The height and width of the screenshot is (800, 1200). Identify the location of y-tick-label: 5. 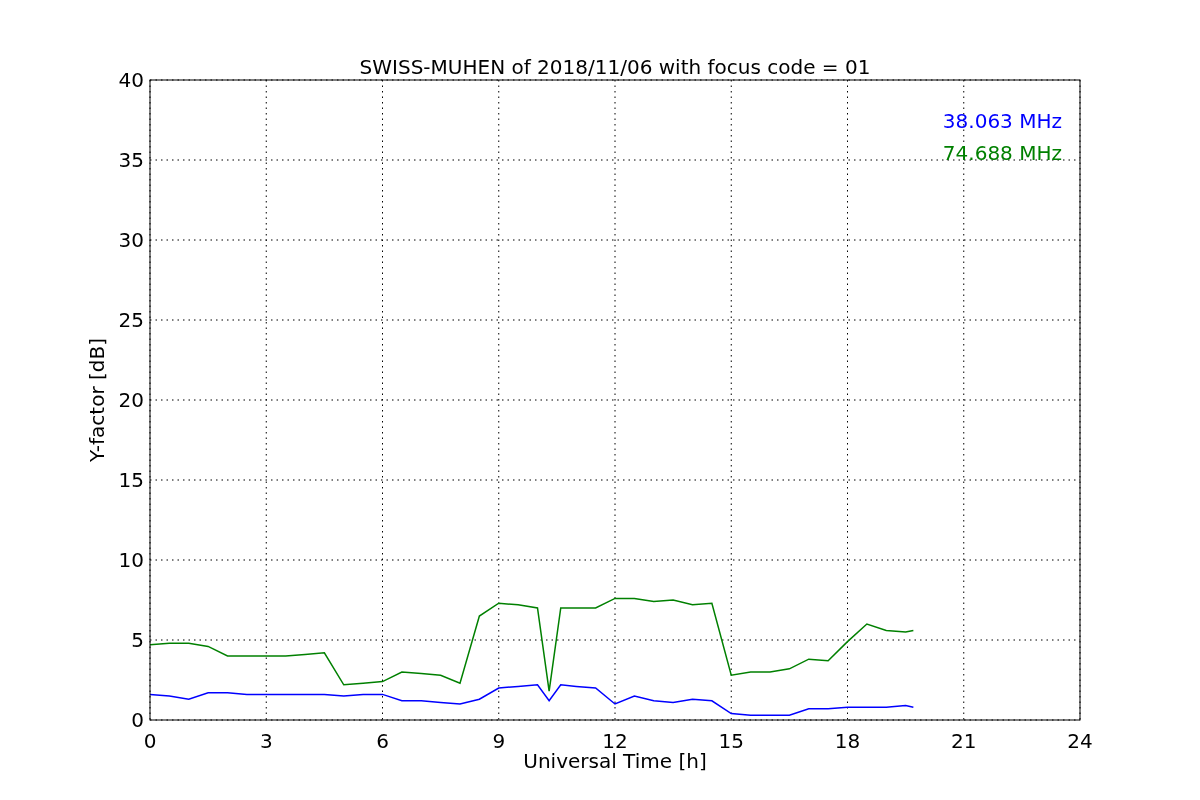
(137, 640).